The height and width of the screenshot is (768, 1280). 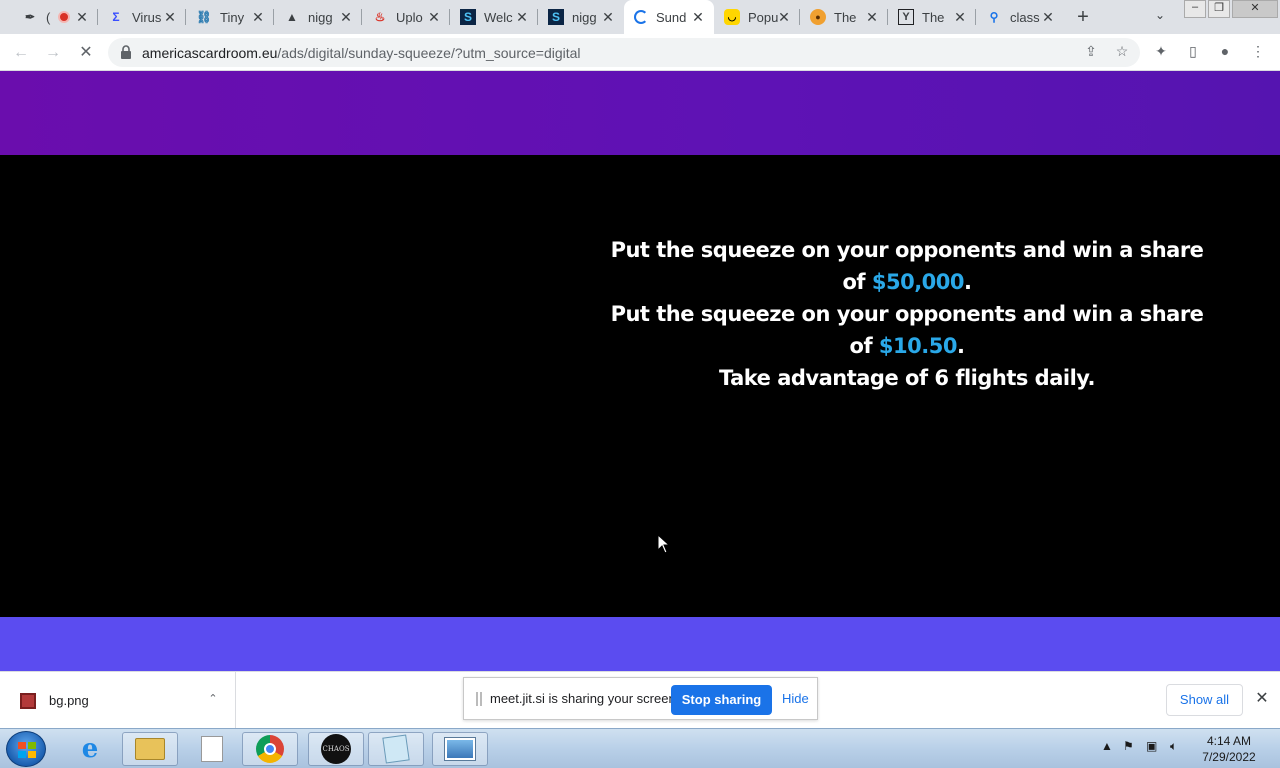 What do you see at coordinates (1229, 741) in the screenshot?
I see `clock-time: 4:14 AM` at bounding box center [1229, 741].